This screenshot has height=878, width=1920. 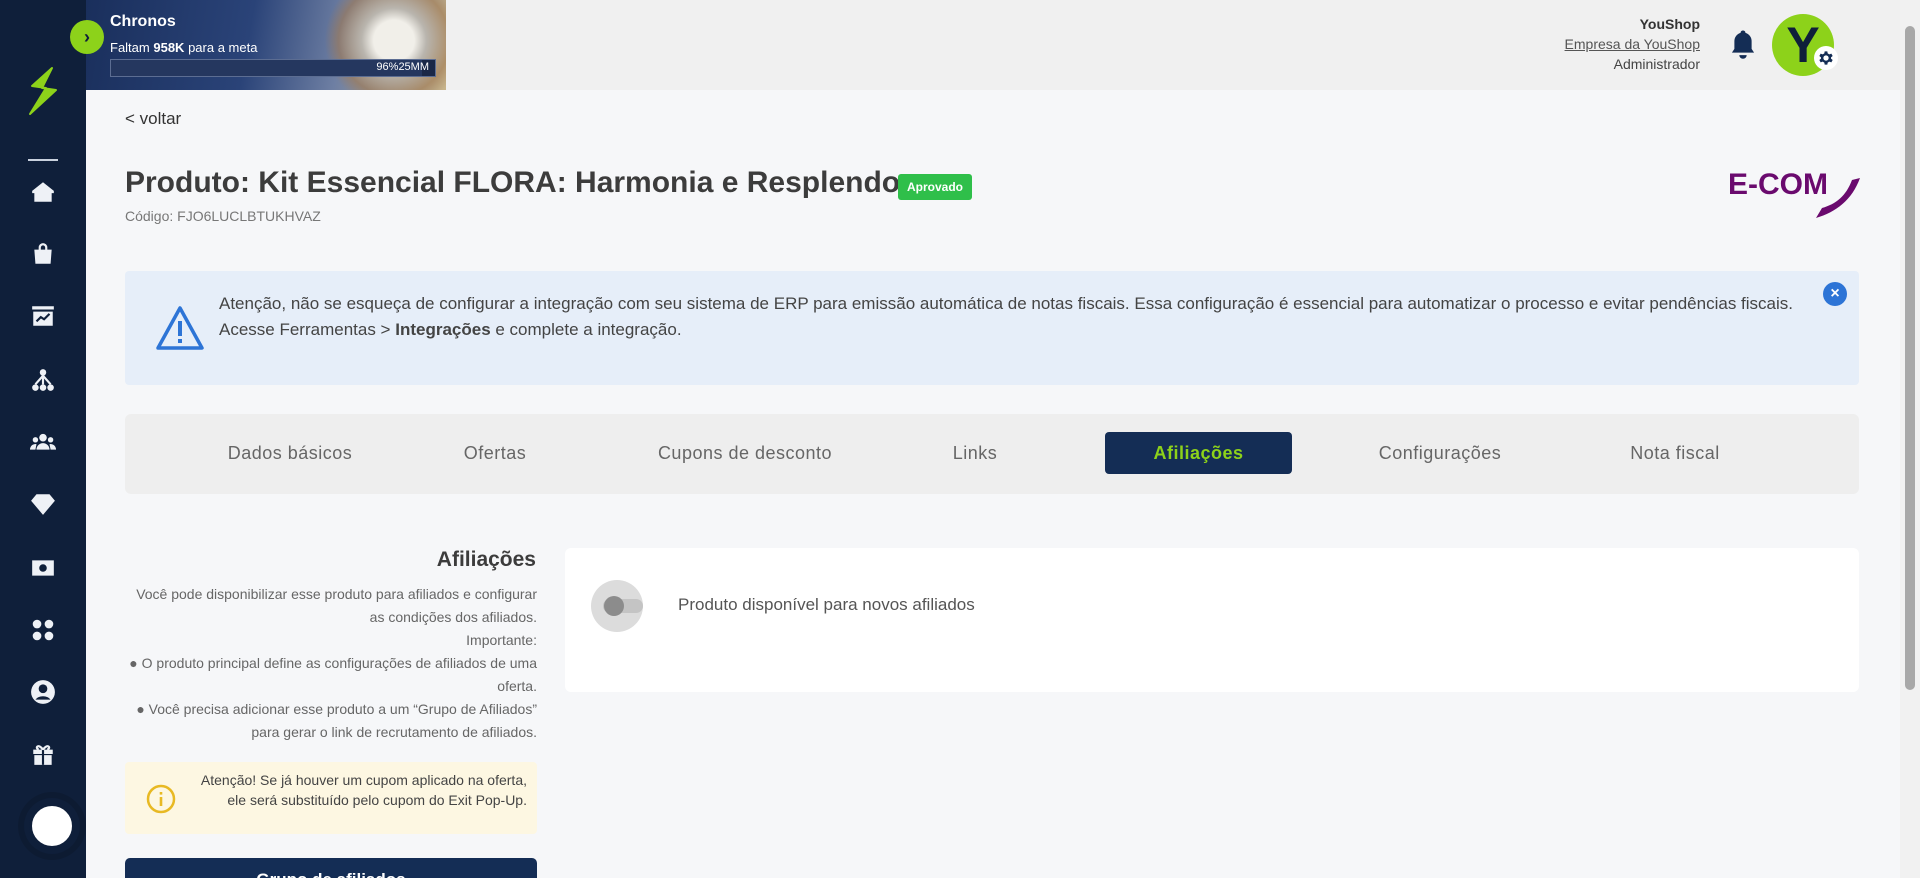 What do you see at coordinates (266, 45) in the screenshot?
I see `chronos-goal-banner: Chronos Faltam 958K para a meta 96%25MM` at bounding box center [266, 45].